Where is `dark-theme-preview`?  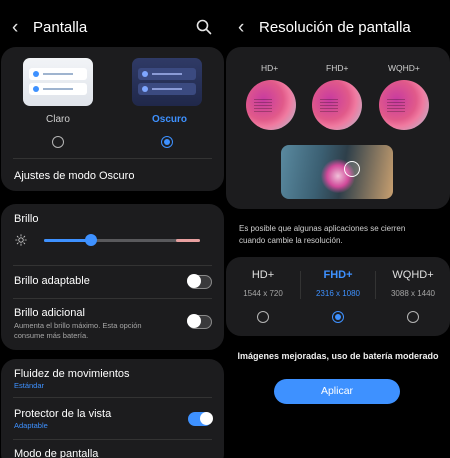 dark-theme-preview is located at coordinates (167, 82).